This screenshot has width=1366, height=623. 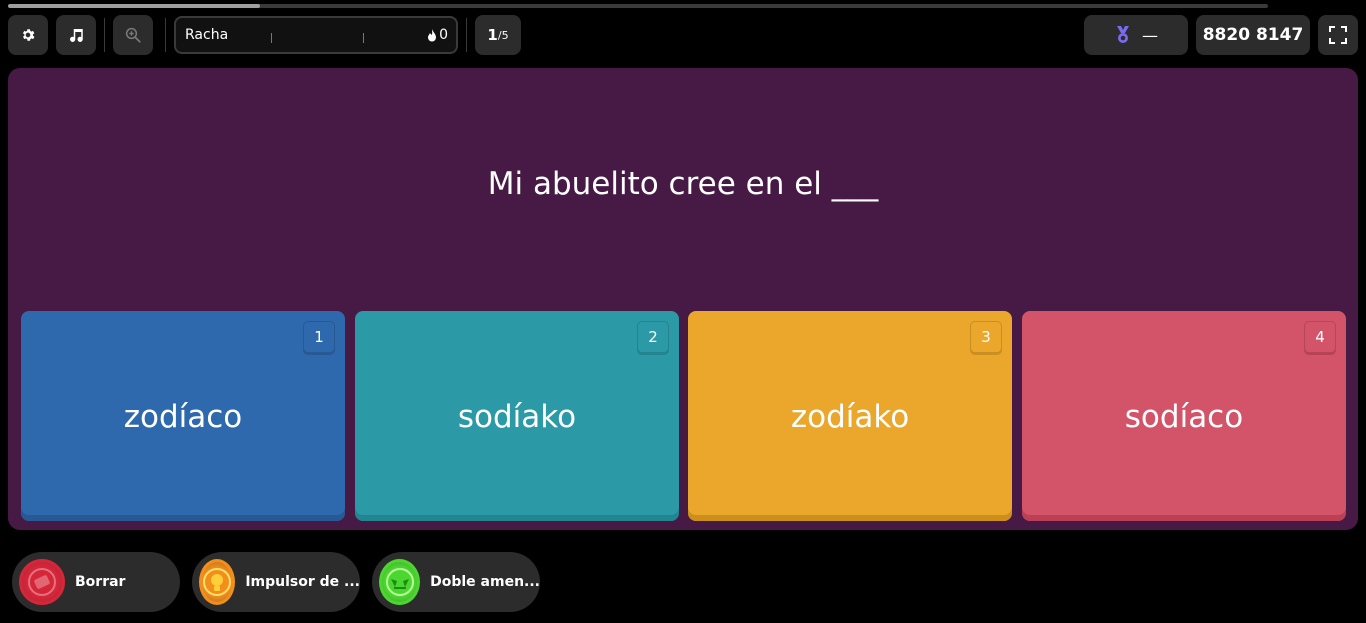 I want to click on option-text: sodíako, so click(x=517, y=417).